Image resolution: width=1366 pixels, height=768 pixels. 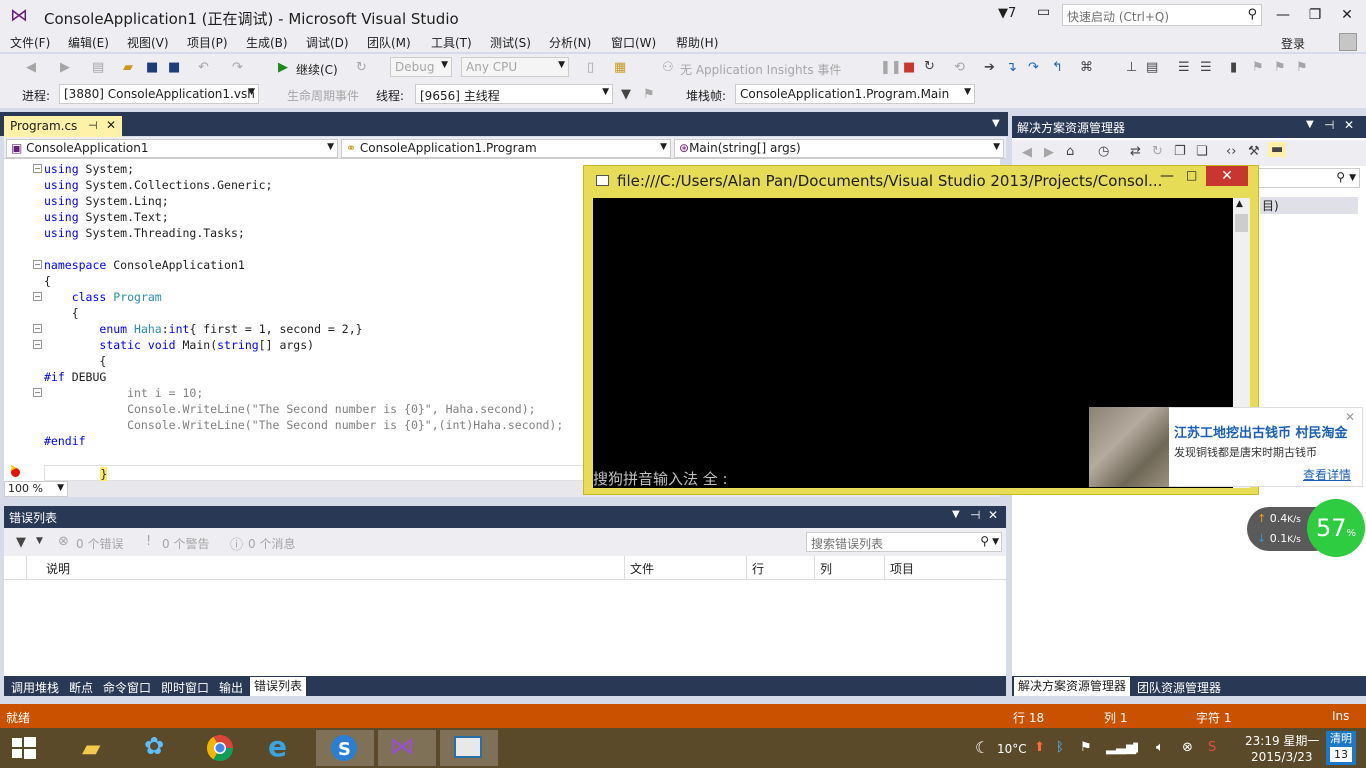 I want to click on step-out-icon: ↰, so click(x=1057, y=67).